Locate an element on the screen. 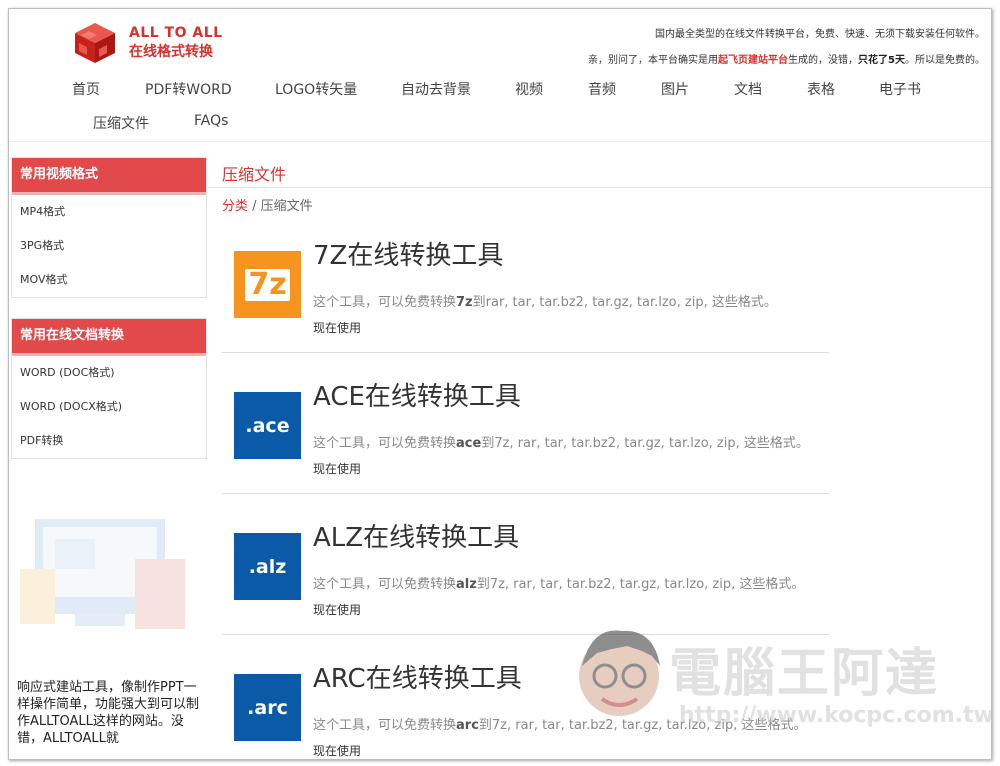 Image resolution: width=1000 pixels, height=766 pixels. sidebar-video-title: 常用视频格式 is located at coordinates (109, 176).